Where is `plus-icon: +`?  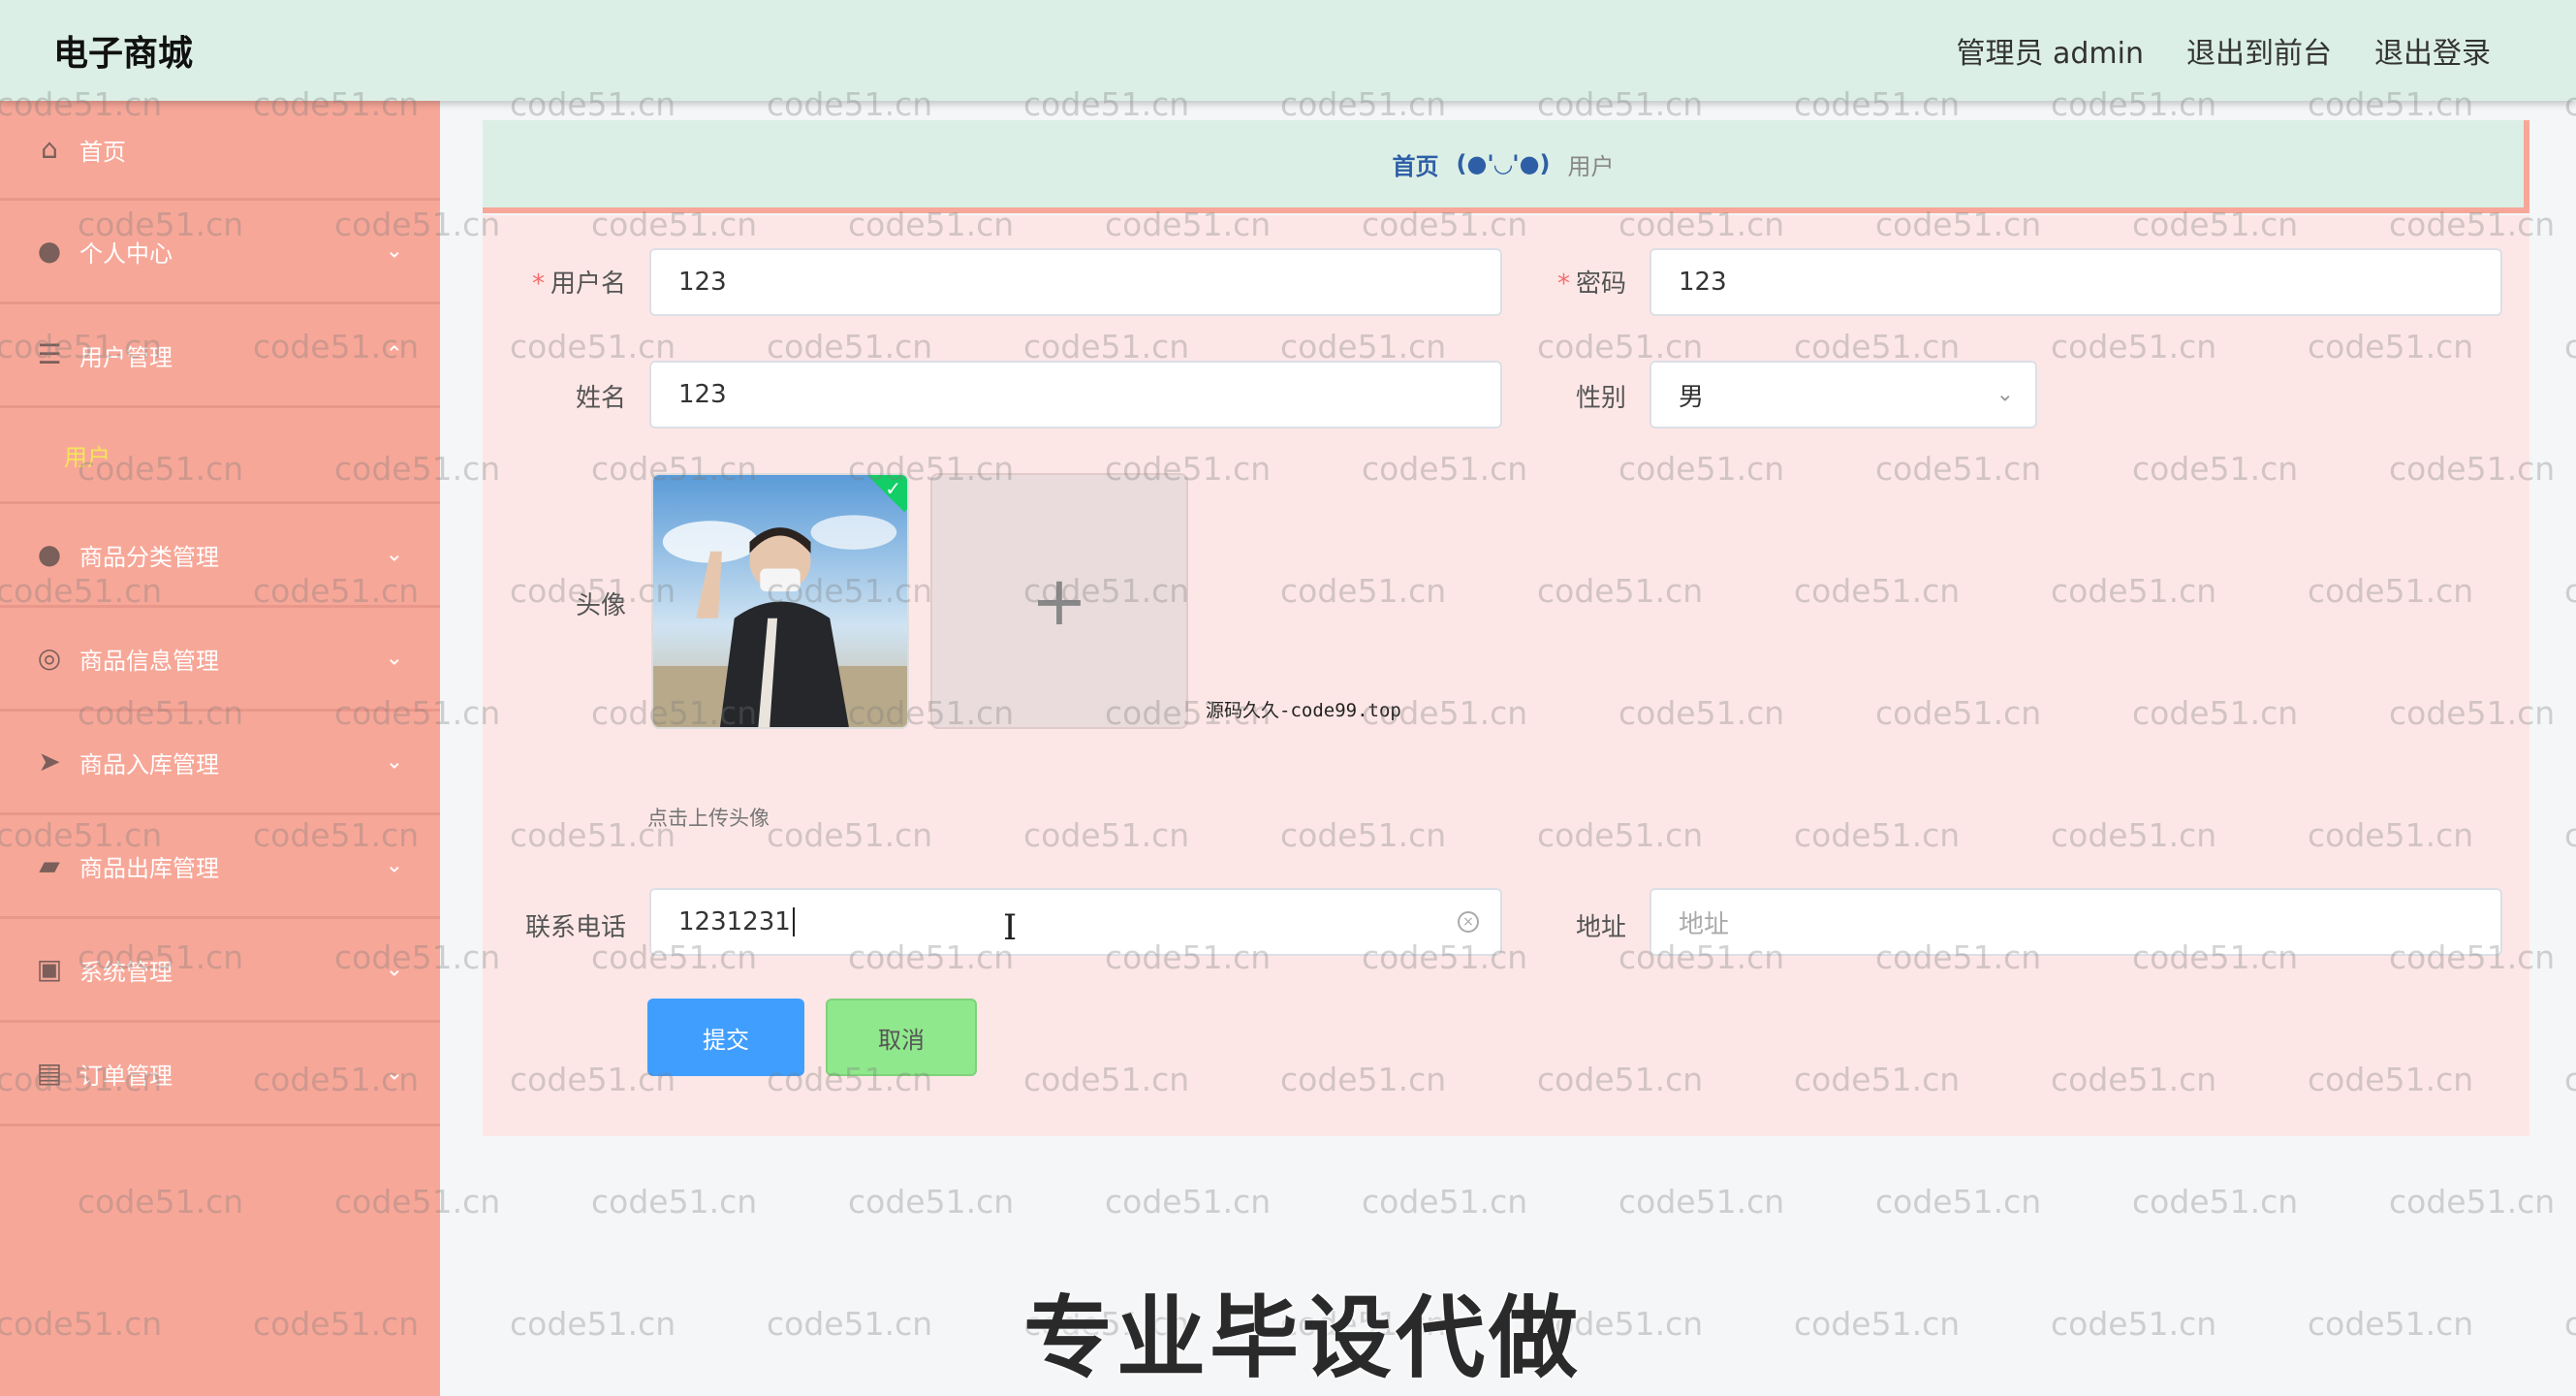 plus-icon: + is located at coordinates (1059, 601).